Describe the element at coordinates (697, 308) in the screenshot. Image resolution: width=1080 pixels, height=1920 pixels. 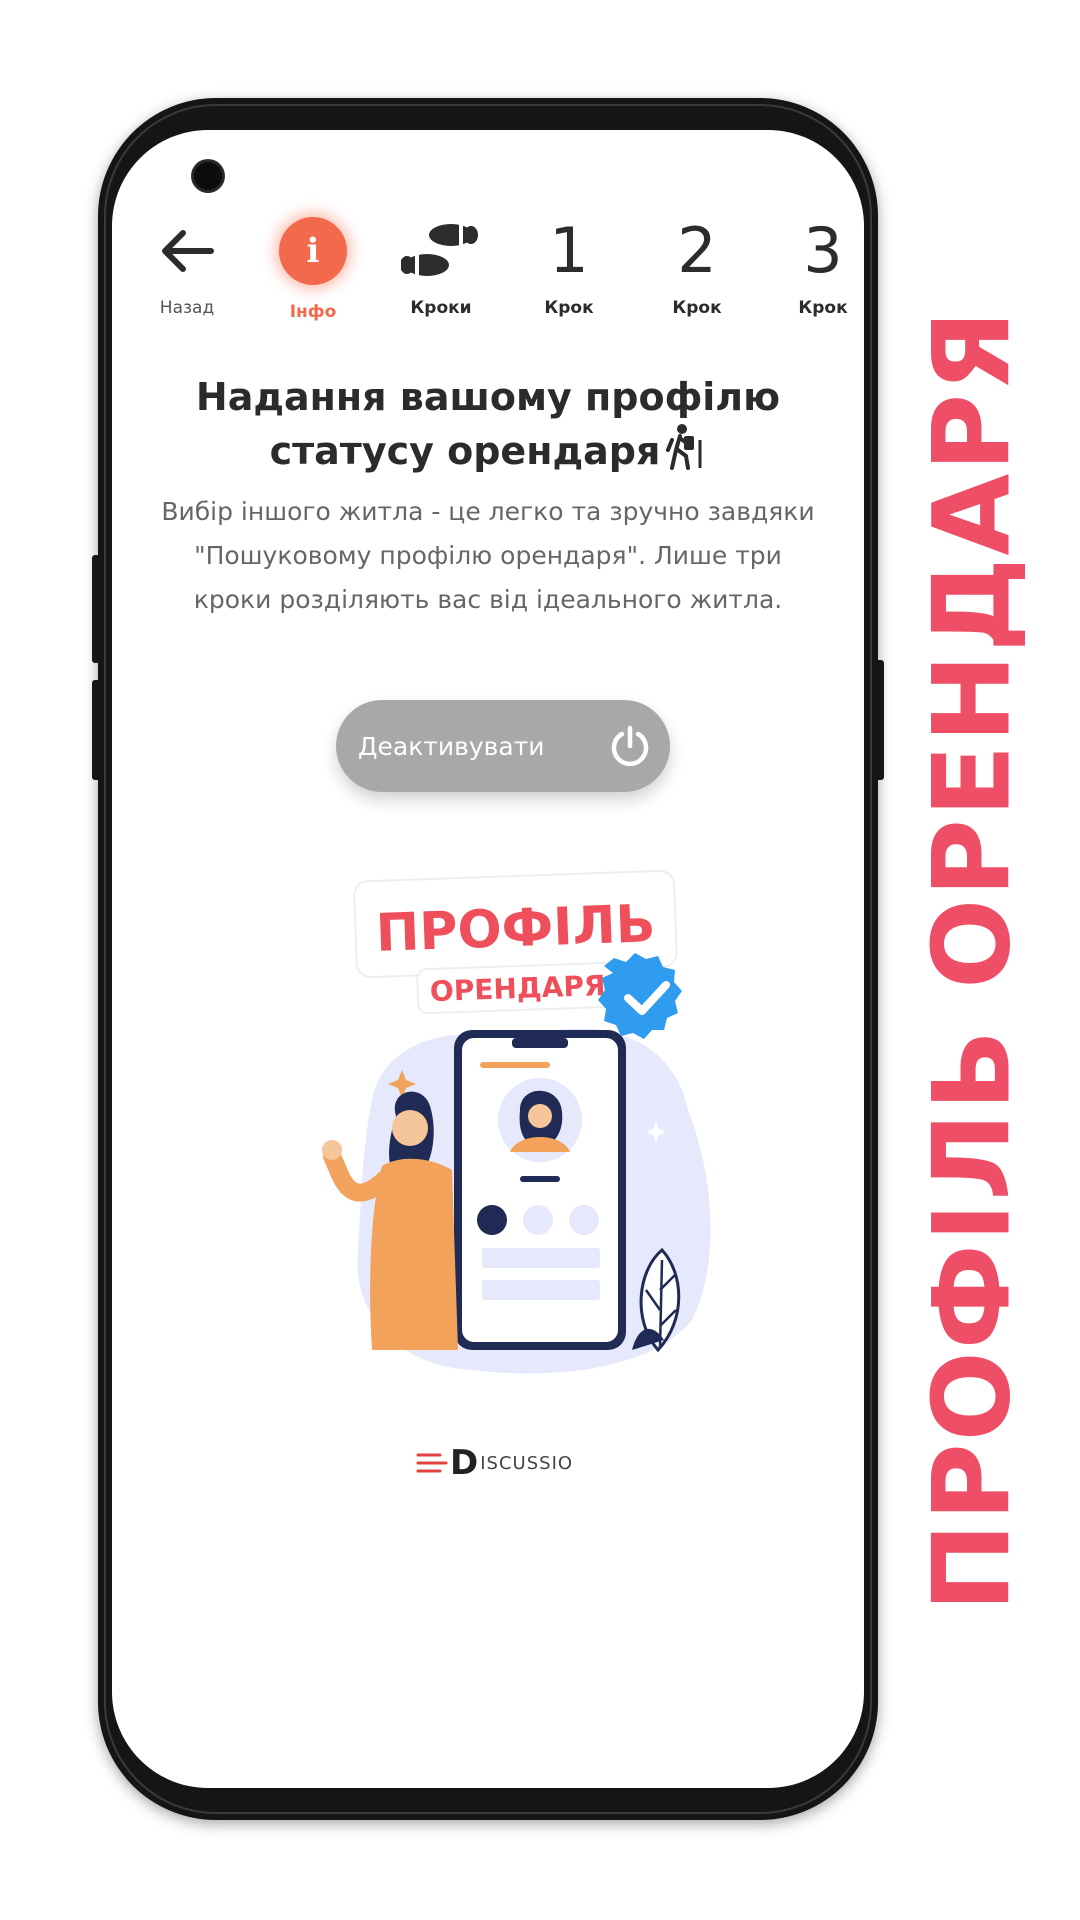
I see `tab-step-2-label: Крок` at that location.